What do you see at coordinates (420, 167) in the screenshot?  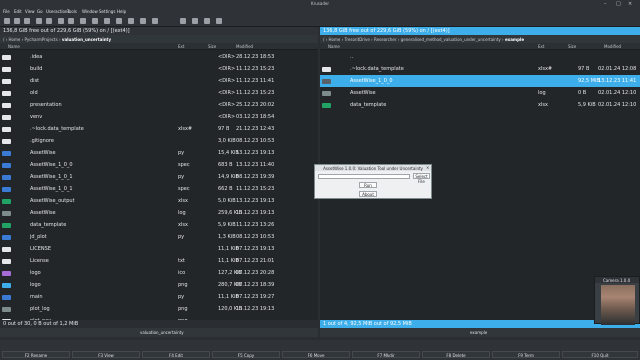 I see `dialog-minimize-icon: –` at bounding box center [420, 167].